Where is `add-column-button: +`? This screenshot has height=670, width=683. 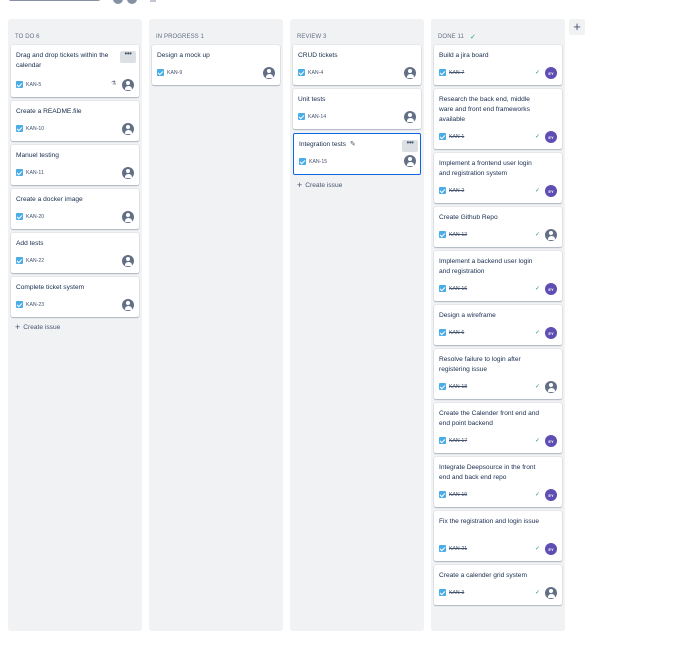 add-column-button: + is located at coordinates (577, 27).